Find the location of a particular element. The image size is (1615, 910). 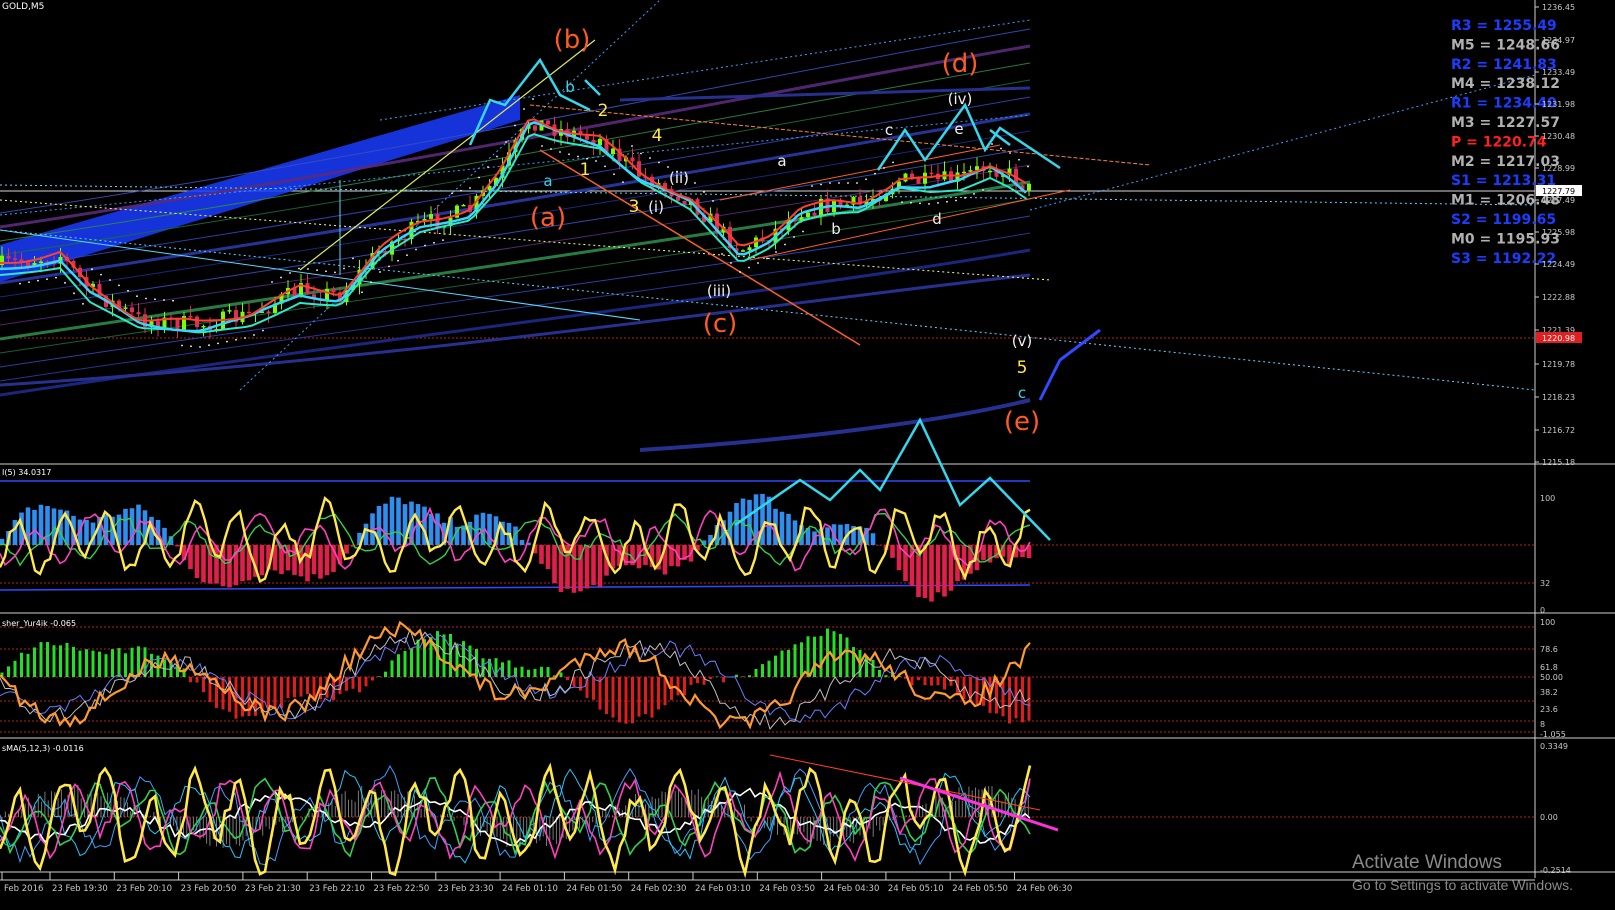

price-tick-label: 1219.78 is located at coordinates (1558, 364).